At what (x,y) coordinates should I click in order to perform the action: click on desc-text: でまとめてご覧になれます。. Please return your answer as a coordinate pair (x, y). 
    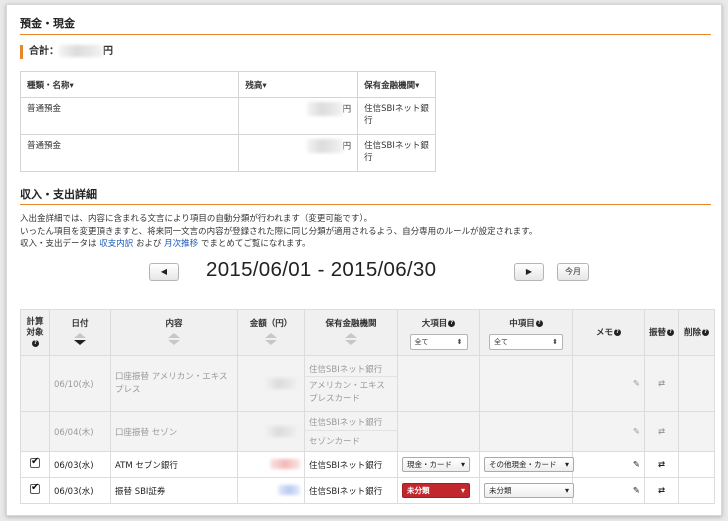
    Looking at the image, I should click on (255, 244).